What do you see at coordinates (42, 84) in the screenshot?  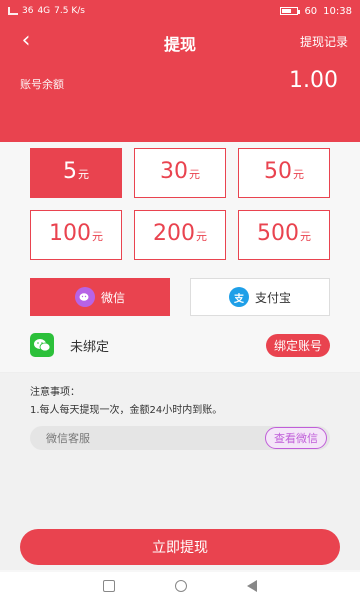 I see `balance-label: 账号余额` at bounding box center [42, 84].